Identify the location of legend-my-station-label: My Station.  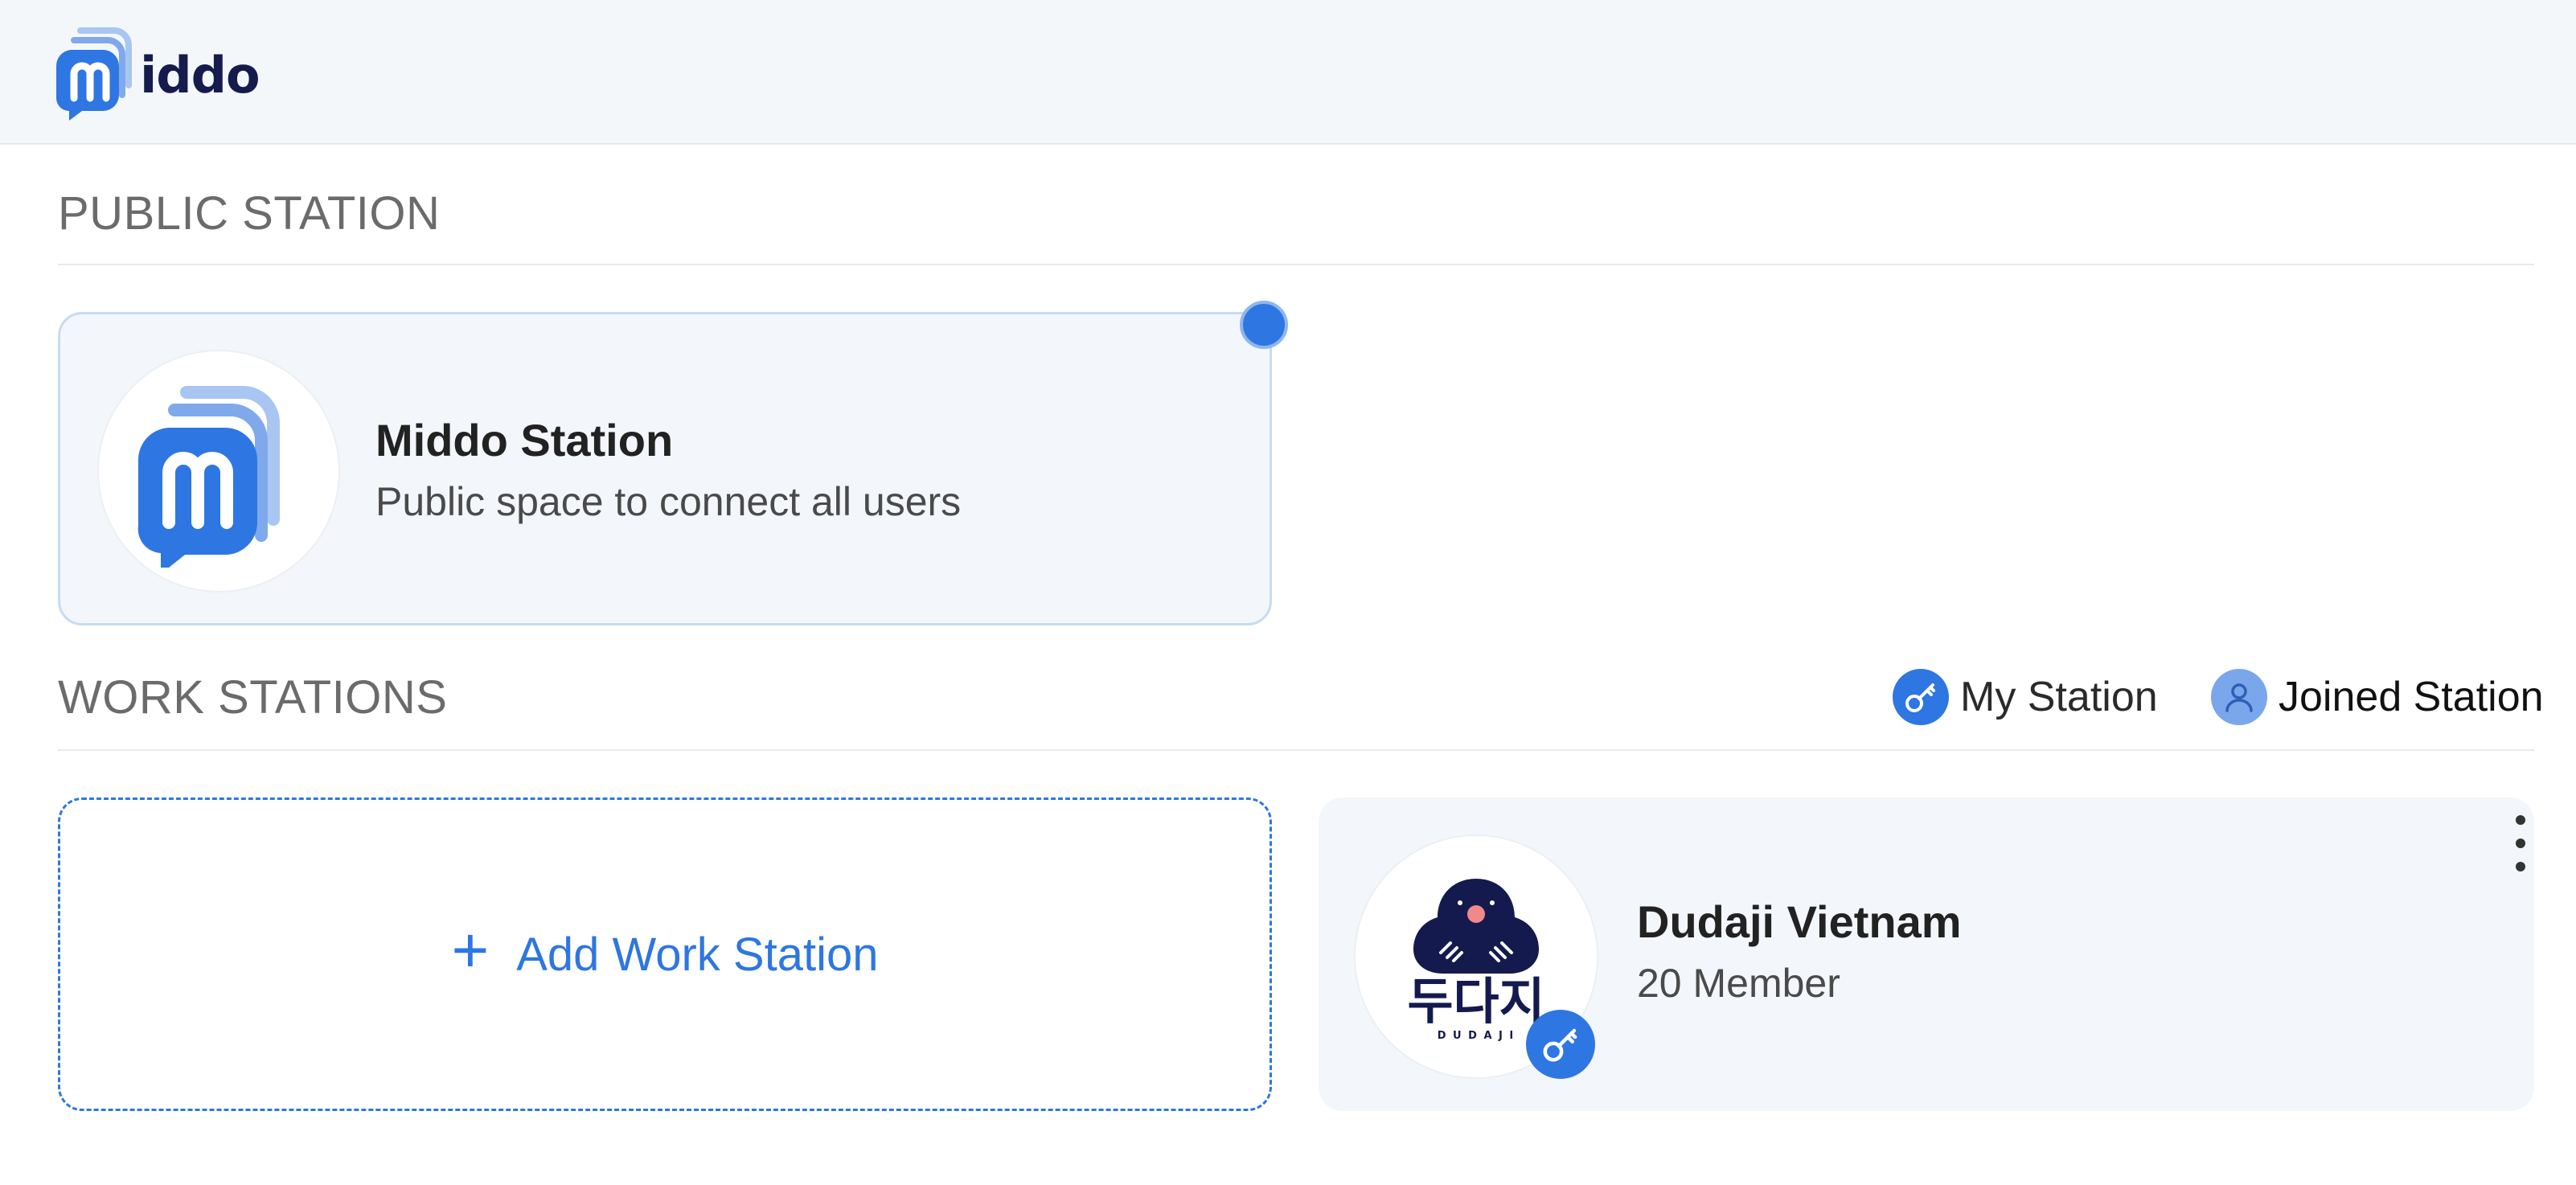
(2059, 697).